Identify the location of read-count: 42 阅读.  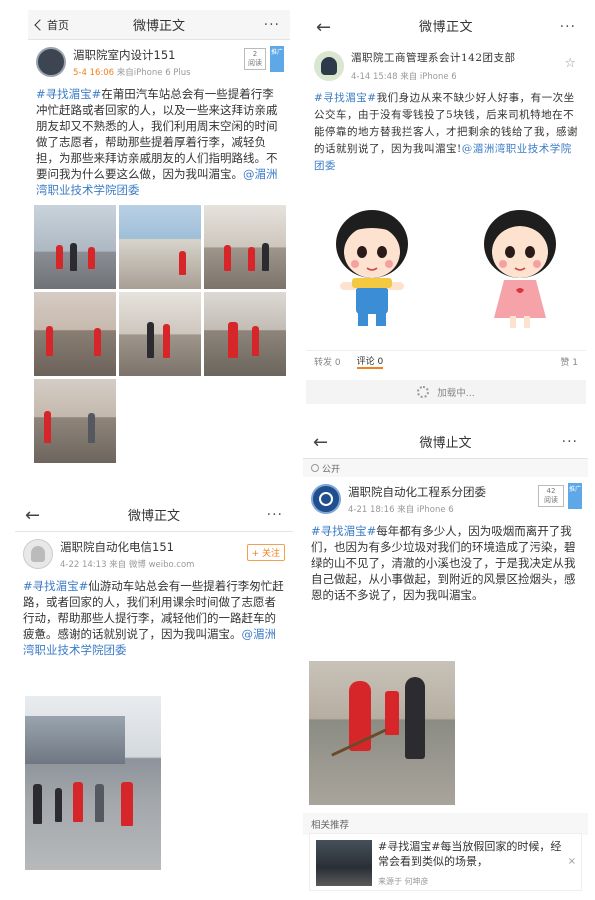
(551, 496).